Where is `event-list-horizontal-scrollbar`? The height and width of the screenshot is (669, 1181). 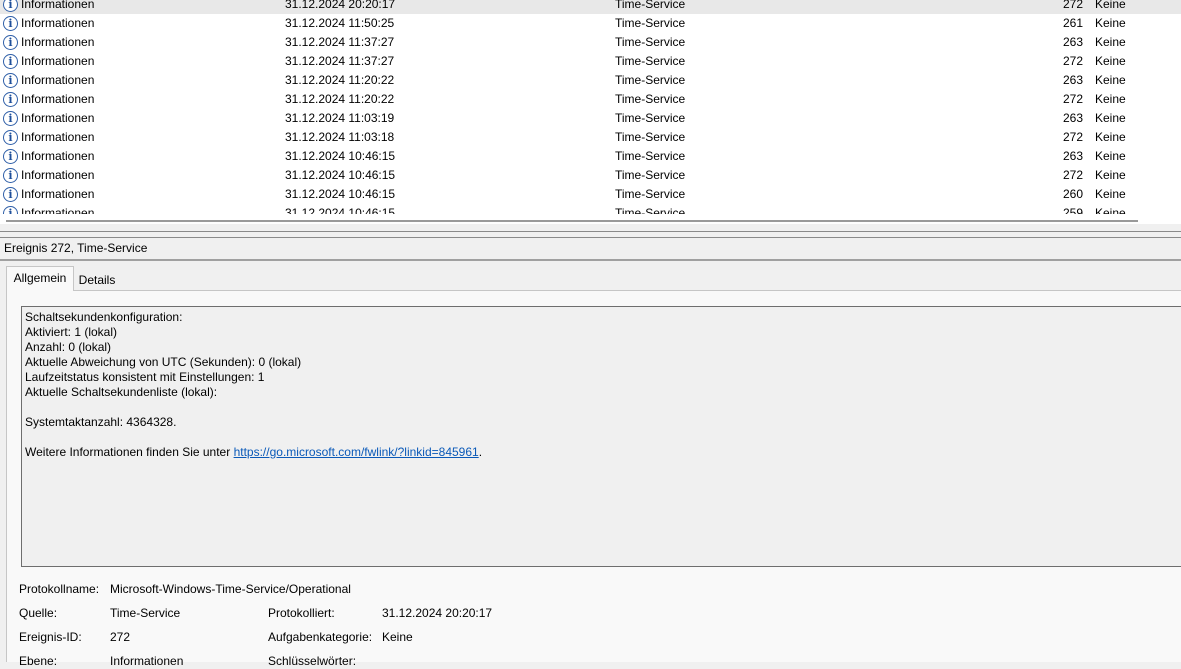
event-list-horizontal-scrollbar is located at coordinates (590, 219).